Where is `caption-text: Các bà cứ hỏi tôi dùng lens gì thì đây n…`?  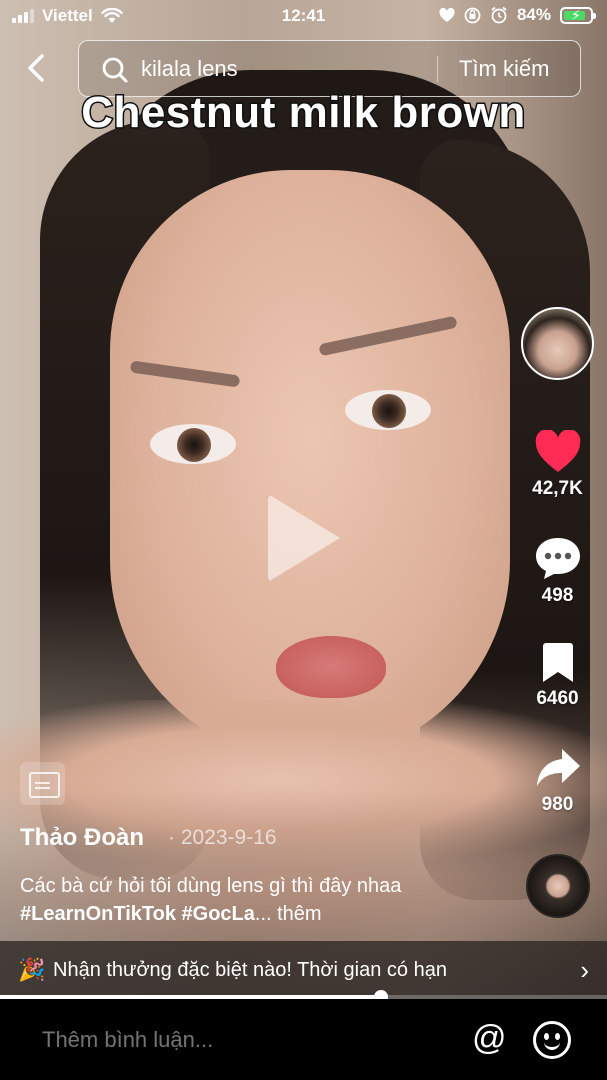 caption-text: Các bà cứ hỏi tôi dùng lens gì thì đây n… is located at coordinates (211, 886).